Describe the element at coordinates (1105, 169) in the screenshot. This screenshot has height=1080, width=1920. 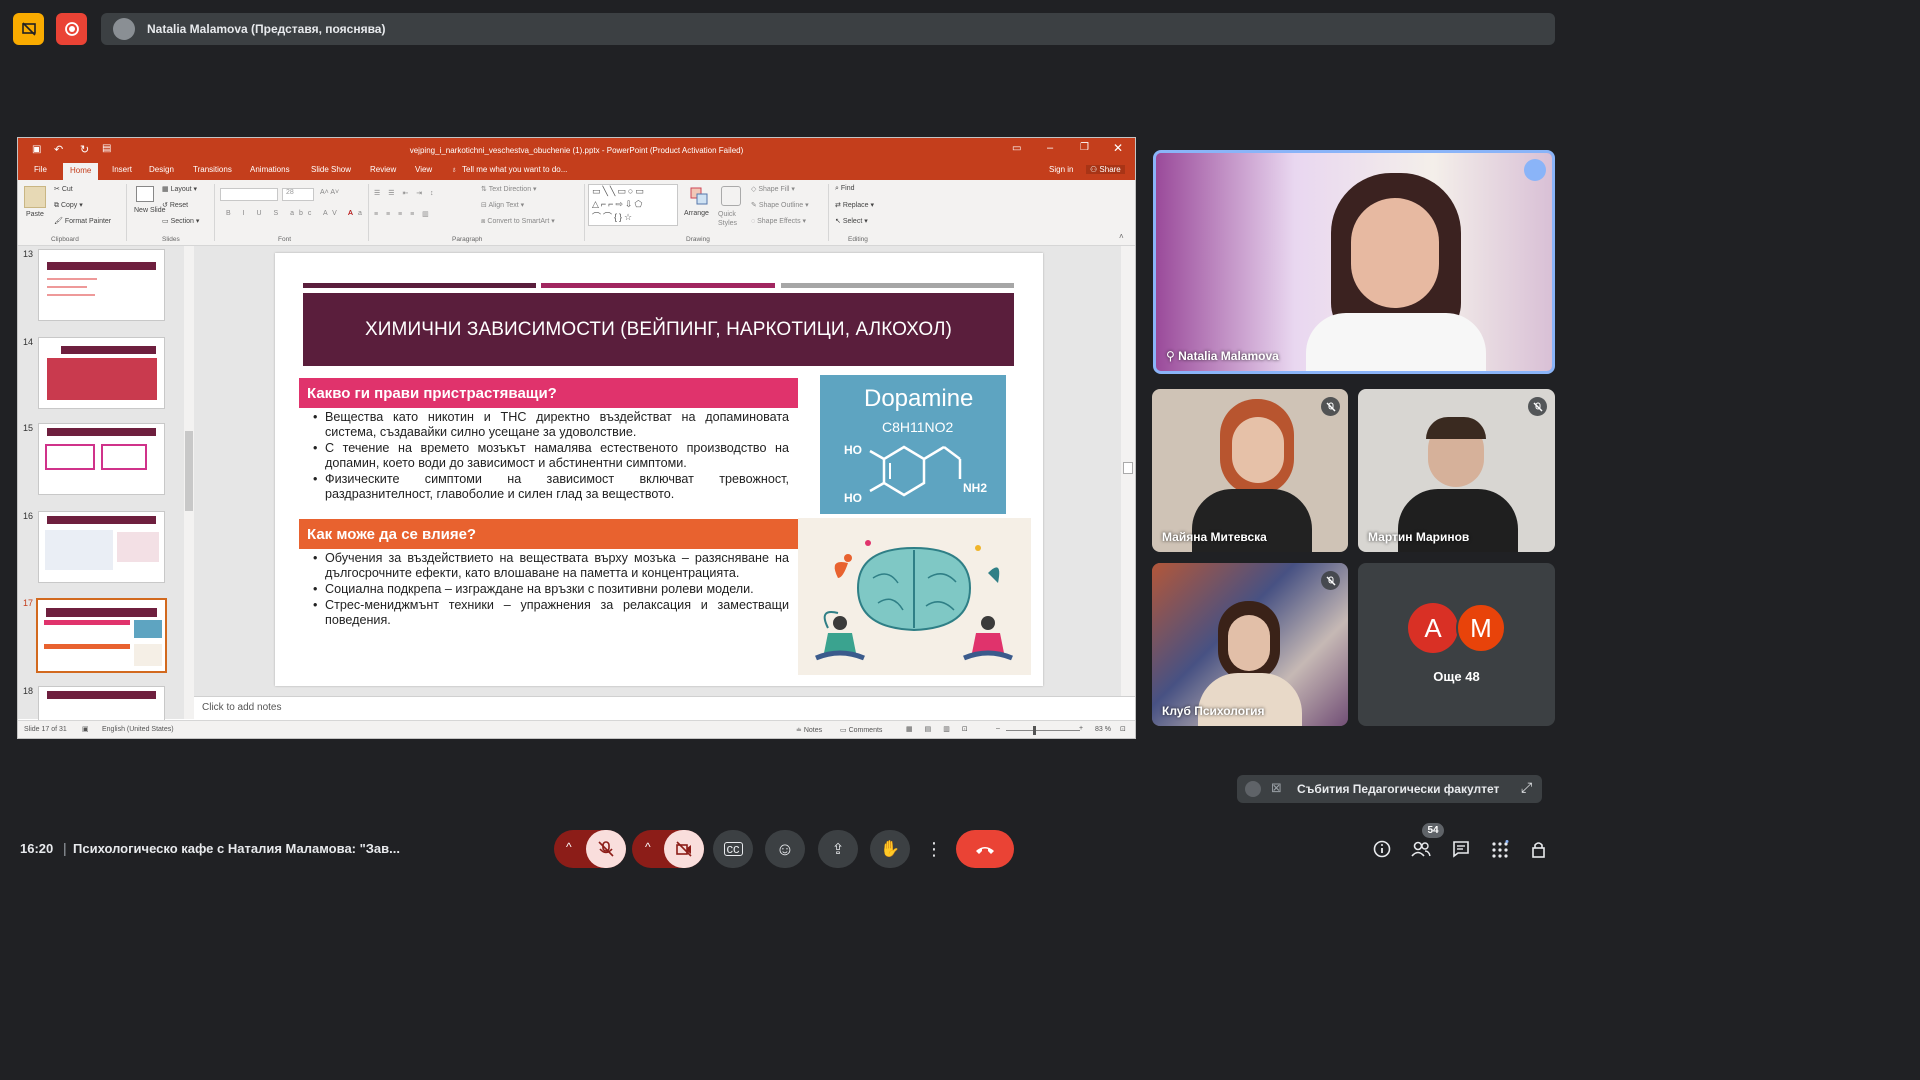
I see `share-button: ⚇ Share` at that location.